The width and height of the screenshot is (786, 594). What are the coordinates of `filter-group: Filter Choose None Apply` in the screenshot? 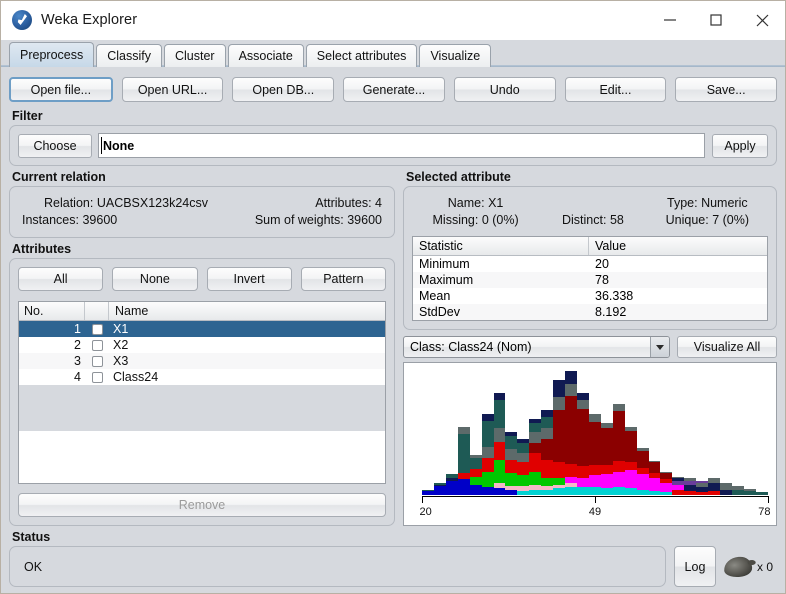 It's located at (393, 137).